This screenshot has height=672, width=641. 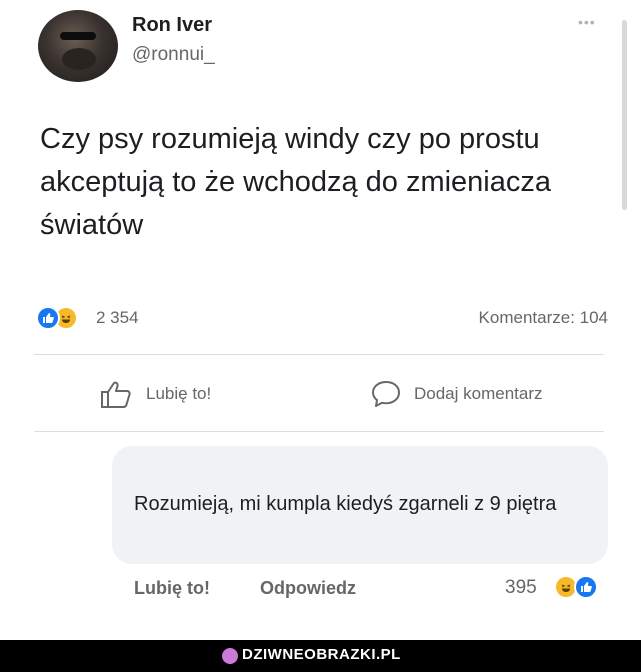 I want to click on avatar-glasses, so click(x=78, y=36).